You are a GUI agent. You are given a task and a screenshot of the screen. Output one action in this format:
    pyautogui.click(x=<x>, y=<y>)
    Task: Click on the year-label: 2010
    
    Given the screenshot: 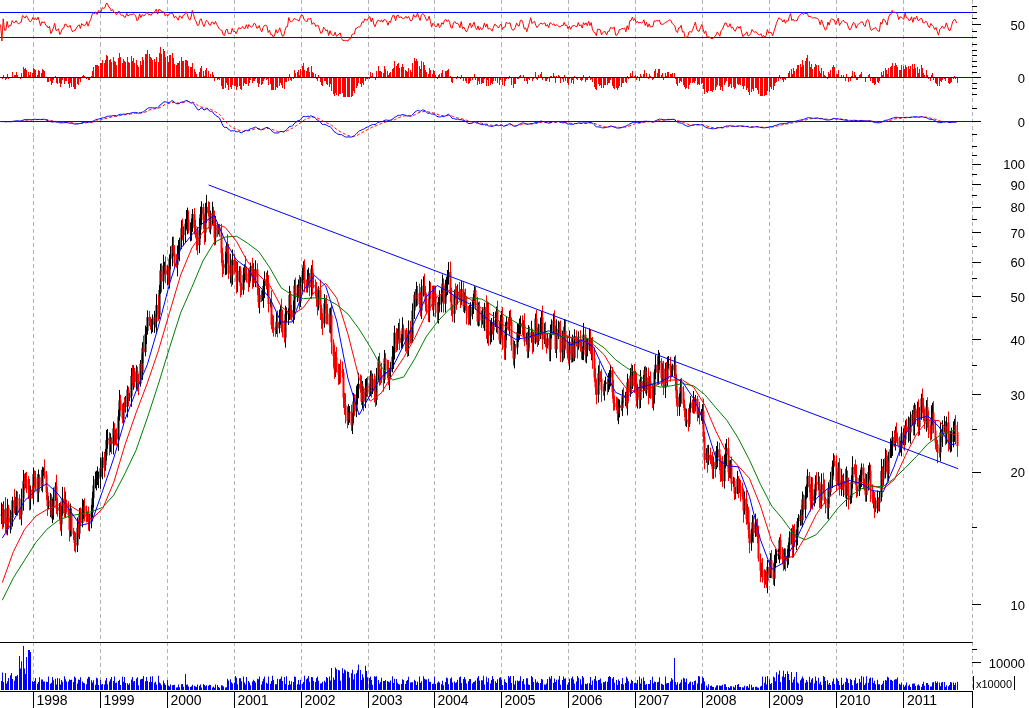 What is the action you would take?
    pyautogui.click(x=855, y=700)
    